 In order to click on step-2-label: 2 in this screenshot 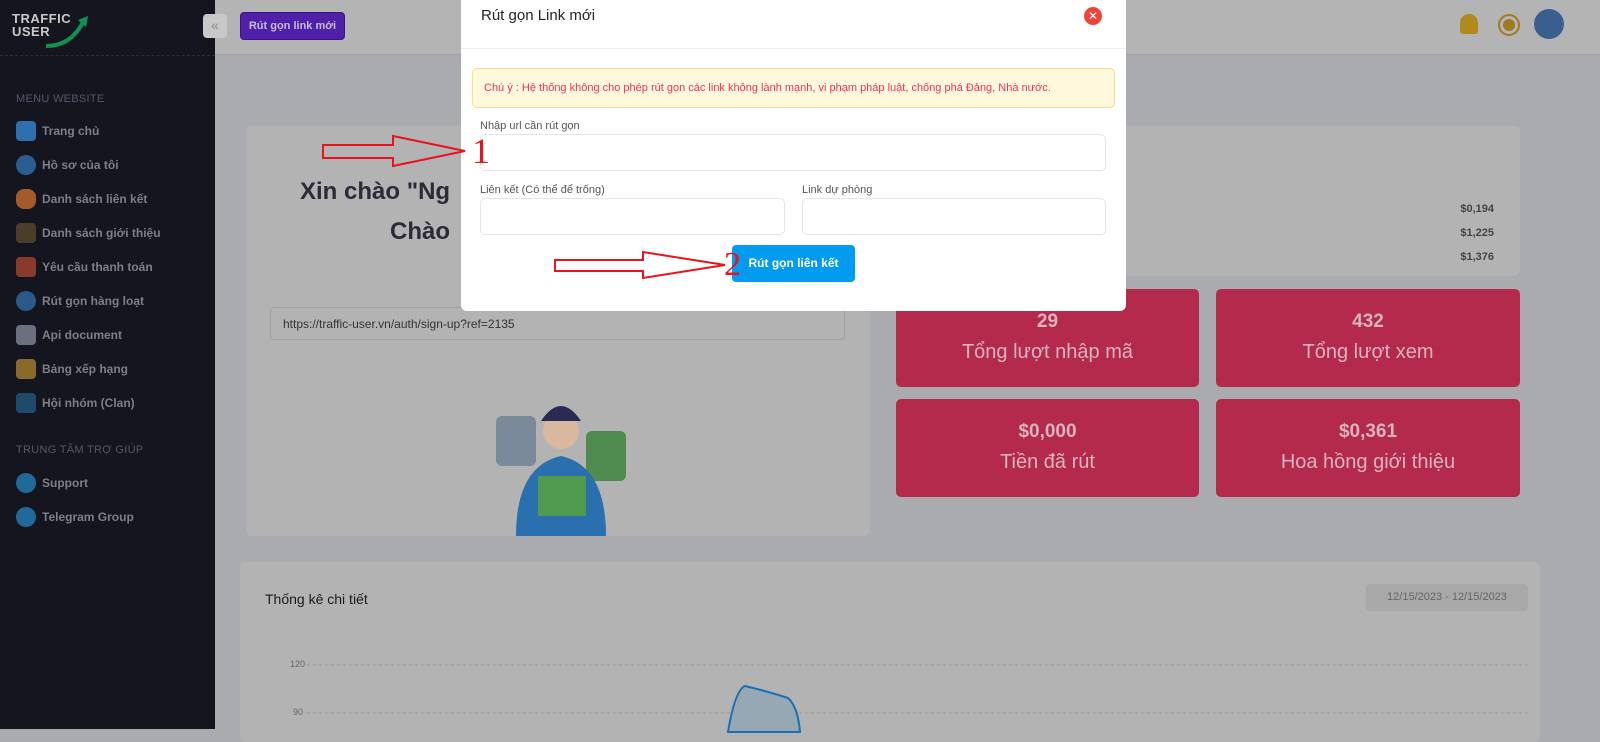, I will do `click(732, 264)`.